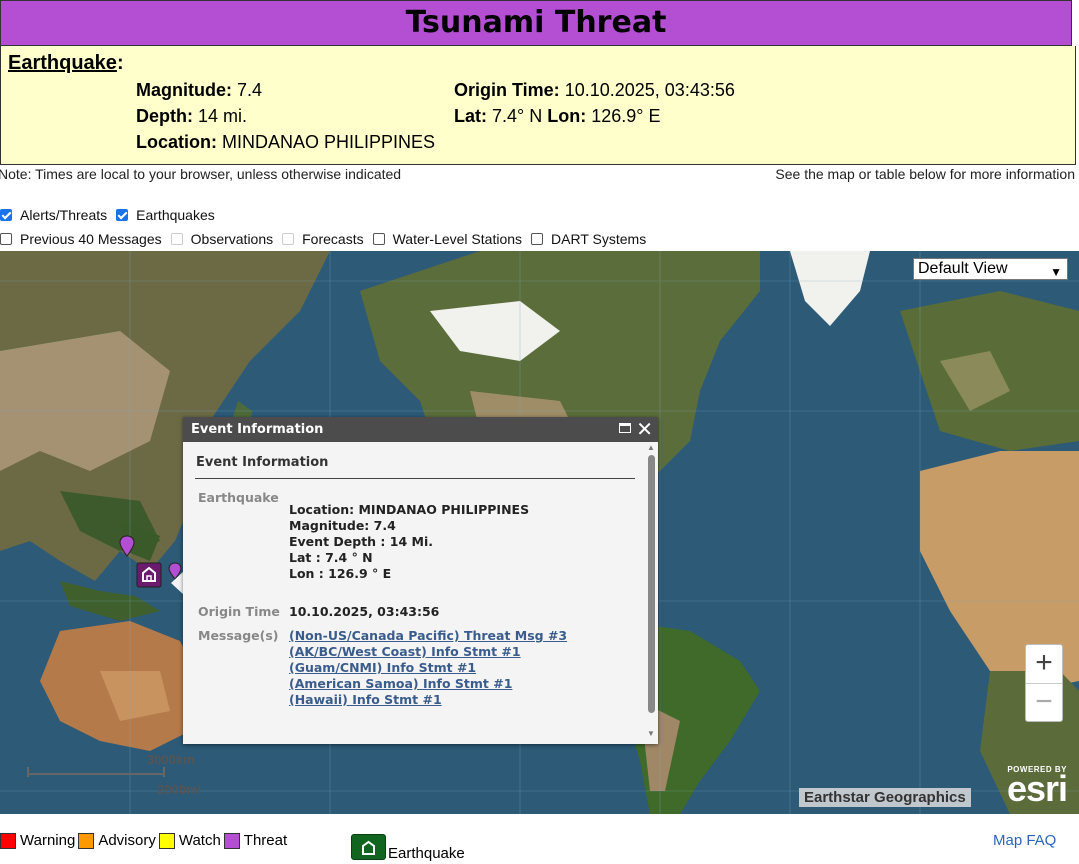 This screenshot has height=864, width=1079. Describe the element at coordinates (112, 215) in the screenshot. I see `layer-toggles-row-1: Alerts/Threats Earthquakes` at that location.